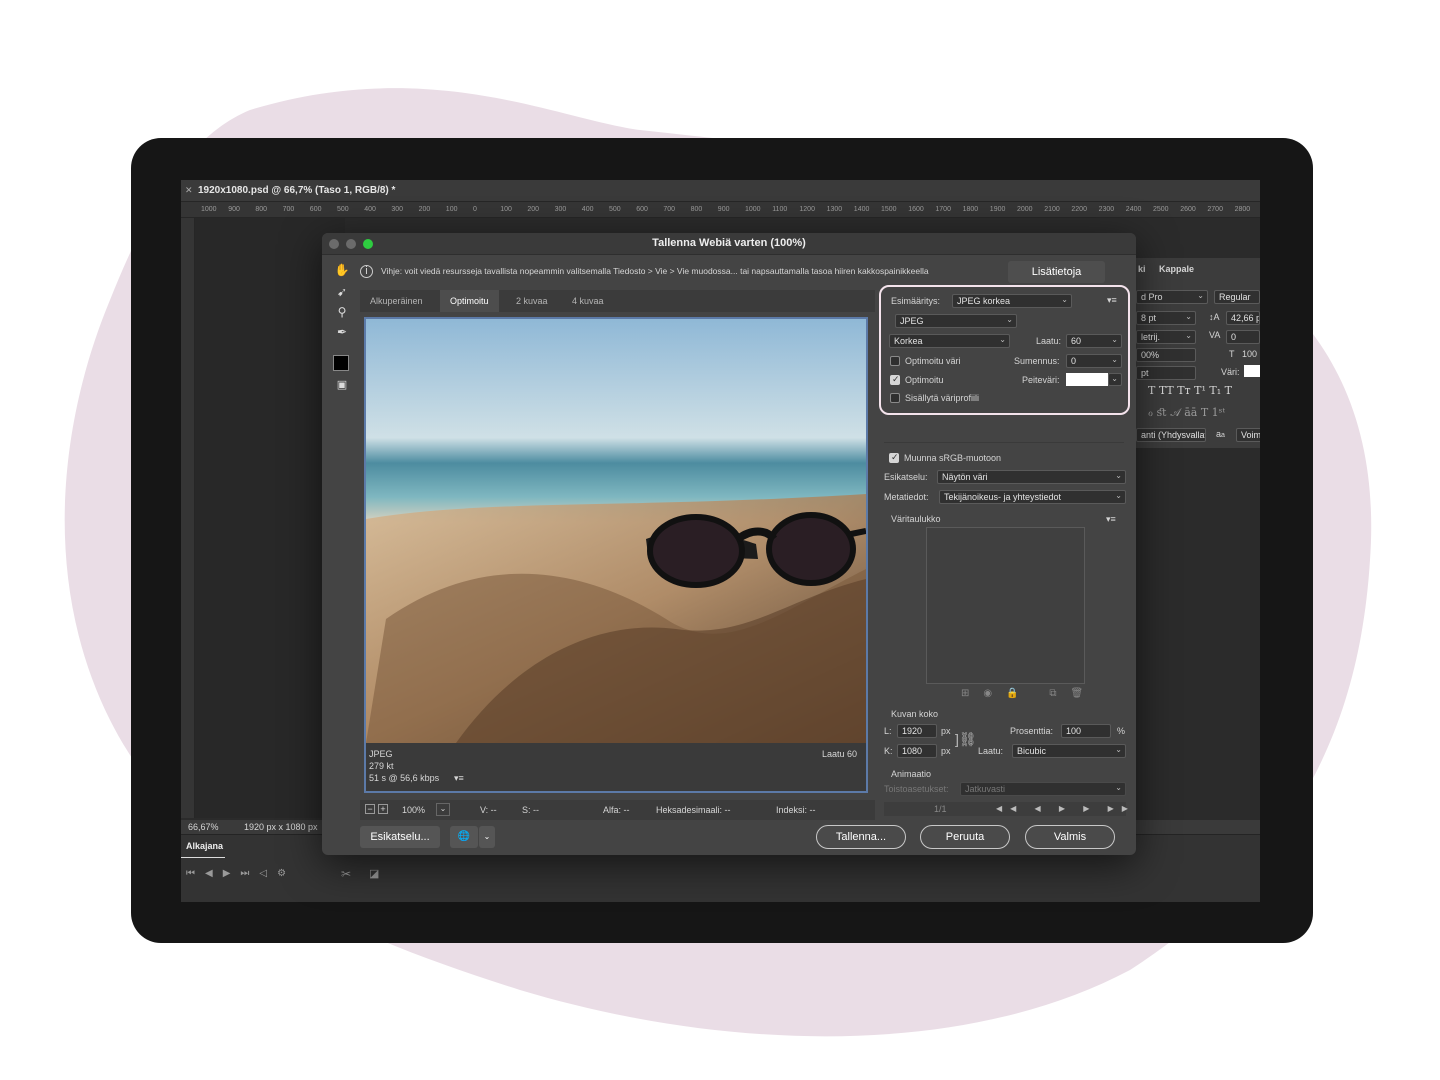 The width and height of the screenshot is (1440, 1080). I want to click on text-color-swatch, so click(1252, 371).